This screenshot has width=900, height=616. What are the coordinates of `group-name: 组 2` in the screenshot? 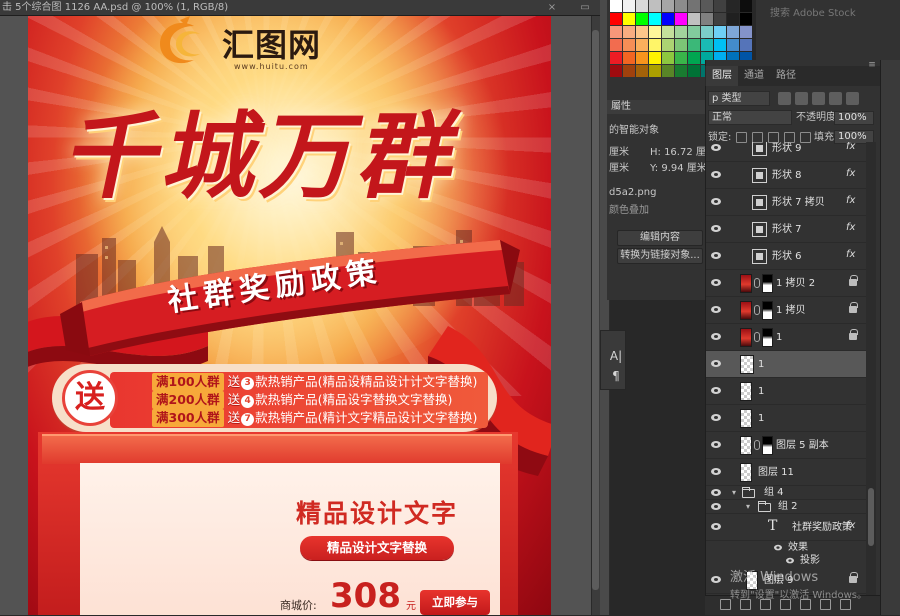 It's located at (788, 507).